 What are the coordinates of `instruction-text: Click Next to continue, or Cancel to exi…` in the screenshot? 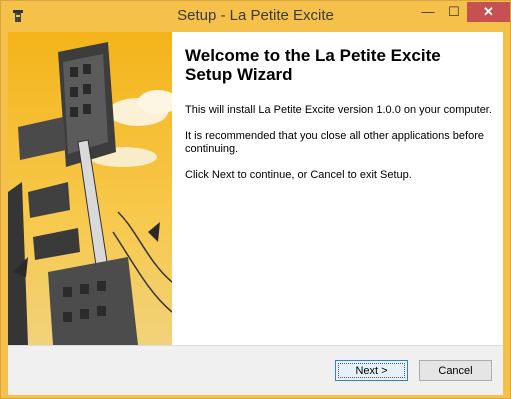 It's located at (298, 175).